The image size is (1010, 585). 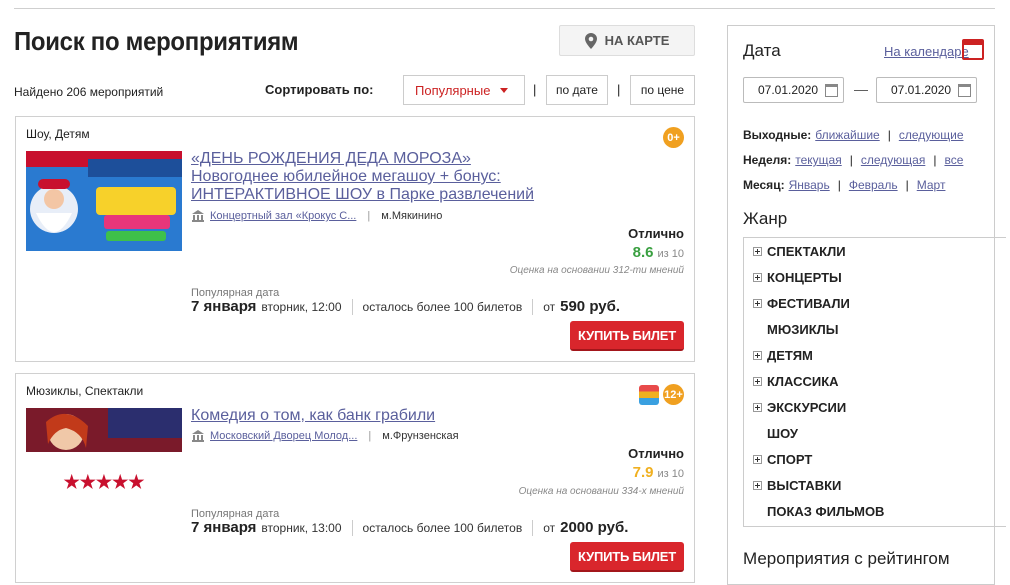 I want to click on sort-label: Сортировать по:, so click(x=319, y=89).